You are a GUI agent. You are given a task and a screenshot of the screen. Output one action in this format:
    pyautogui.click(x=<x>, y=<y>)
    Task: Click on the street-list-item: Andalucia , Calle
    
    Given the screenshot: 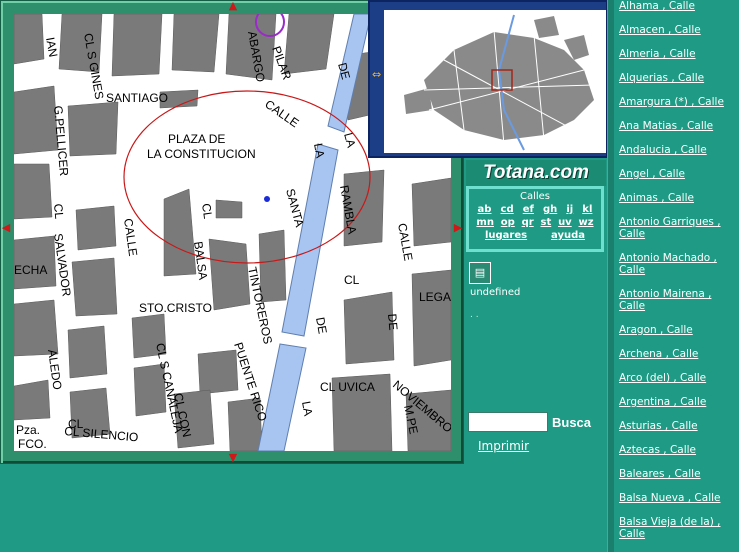 What is the action you would take?
    pyautogui.click(x=678, y=150)
    